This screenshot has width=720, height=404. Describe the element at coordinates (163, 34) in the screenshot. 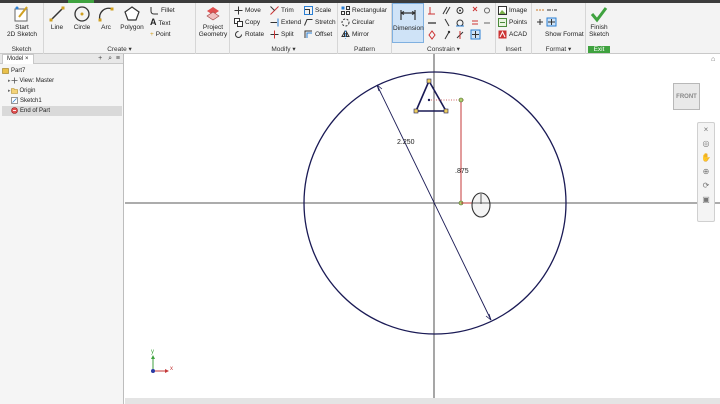

I see `point-label: Point` at that location.